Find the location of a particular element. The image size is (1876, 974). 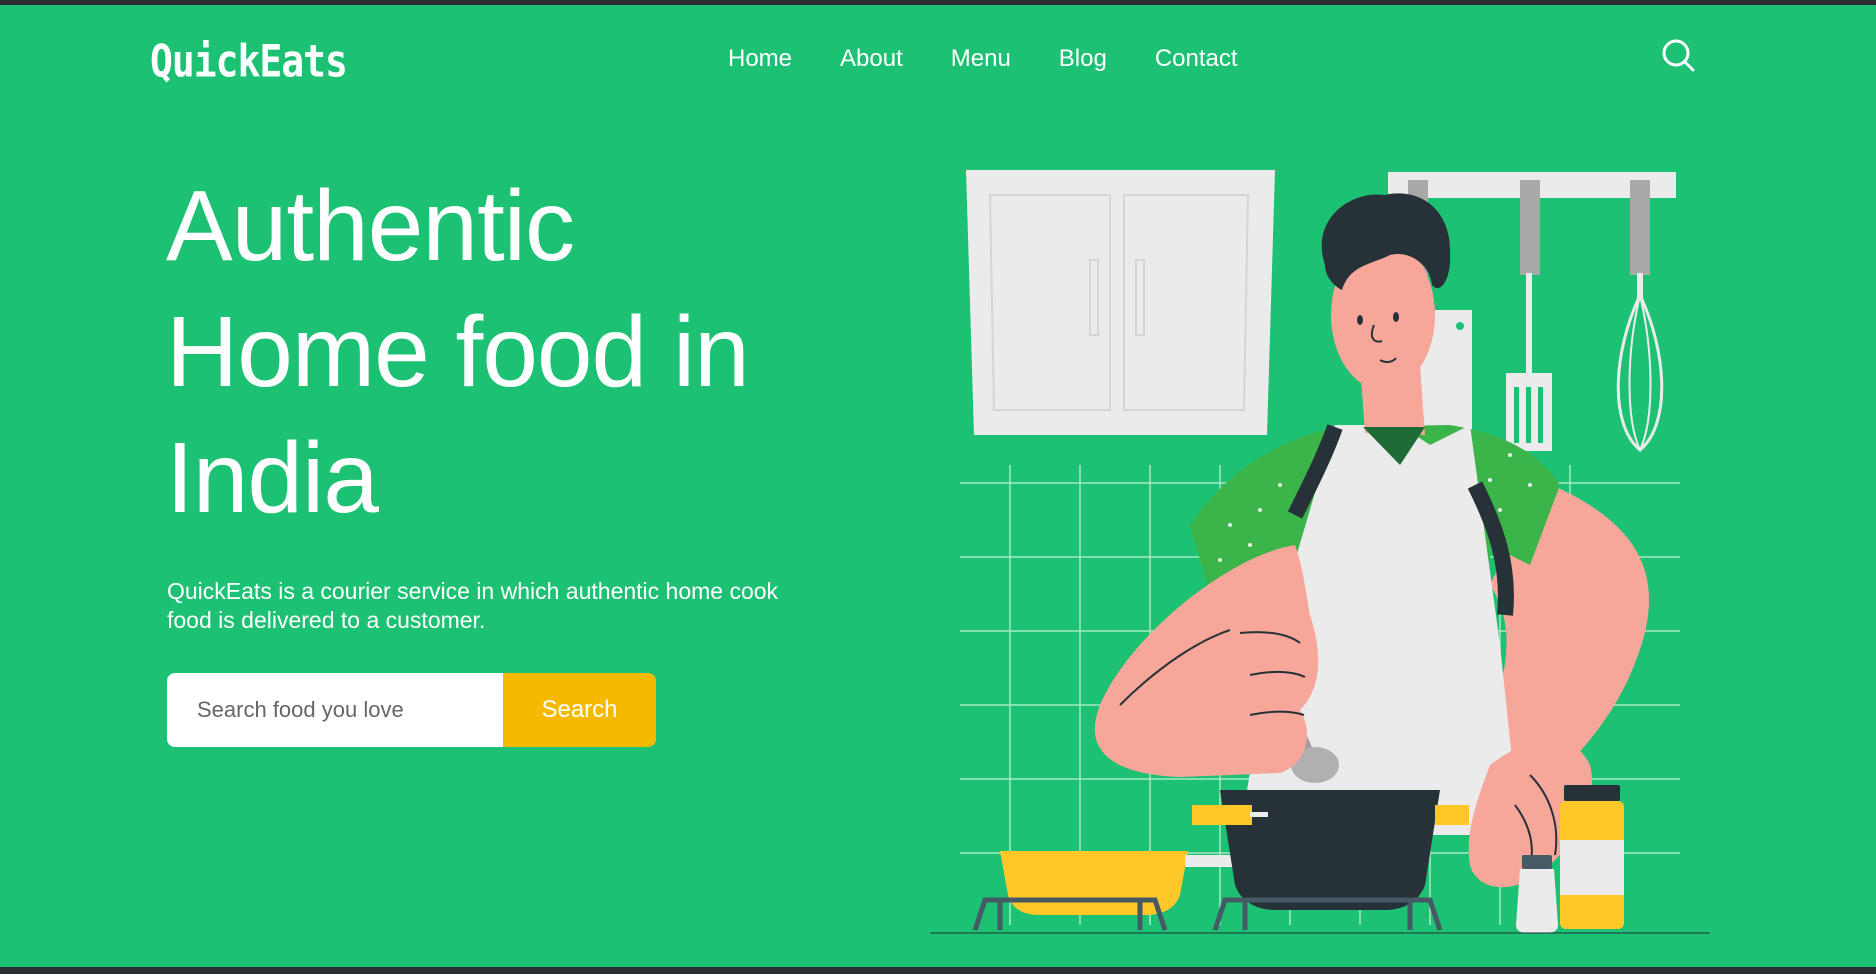

brand-logo: QuickEats is located at coordinates (249, 61).